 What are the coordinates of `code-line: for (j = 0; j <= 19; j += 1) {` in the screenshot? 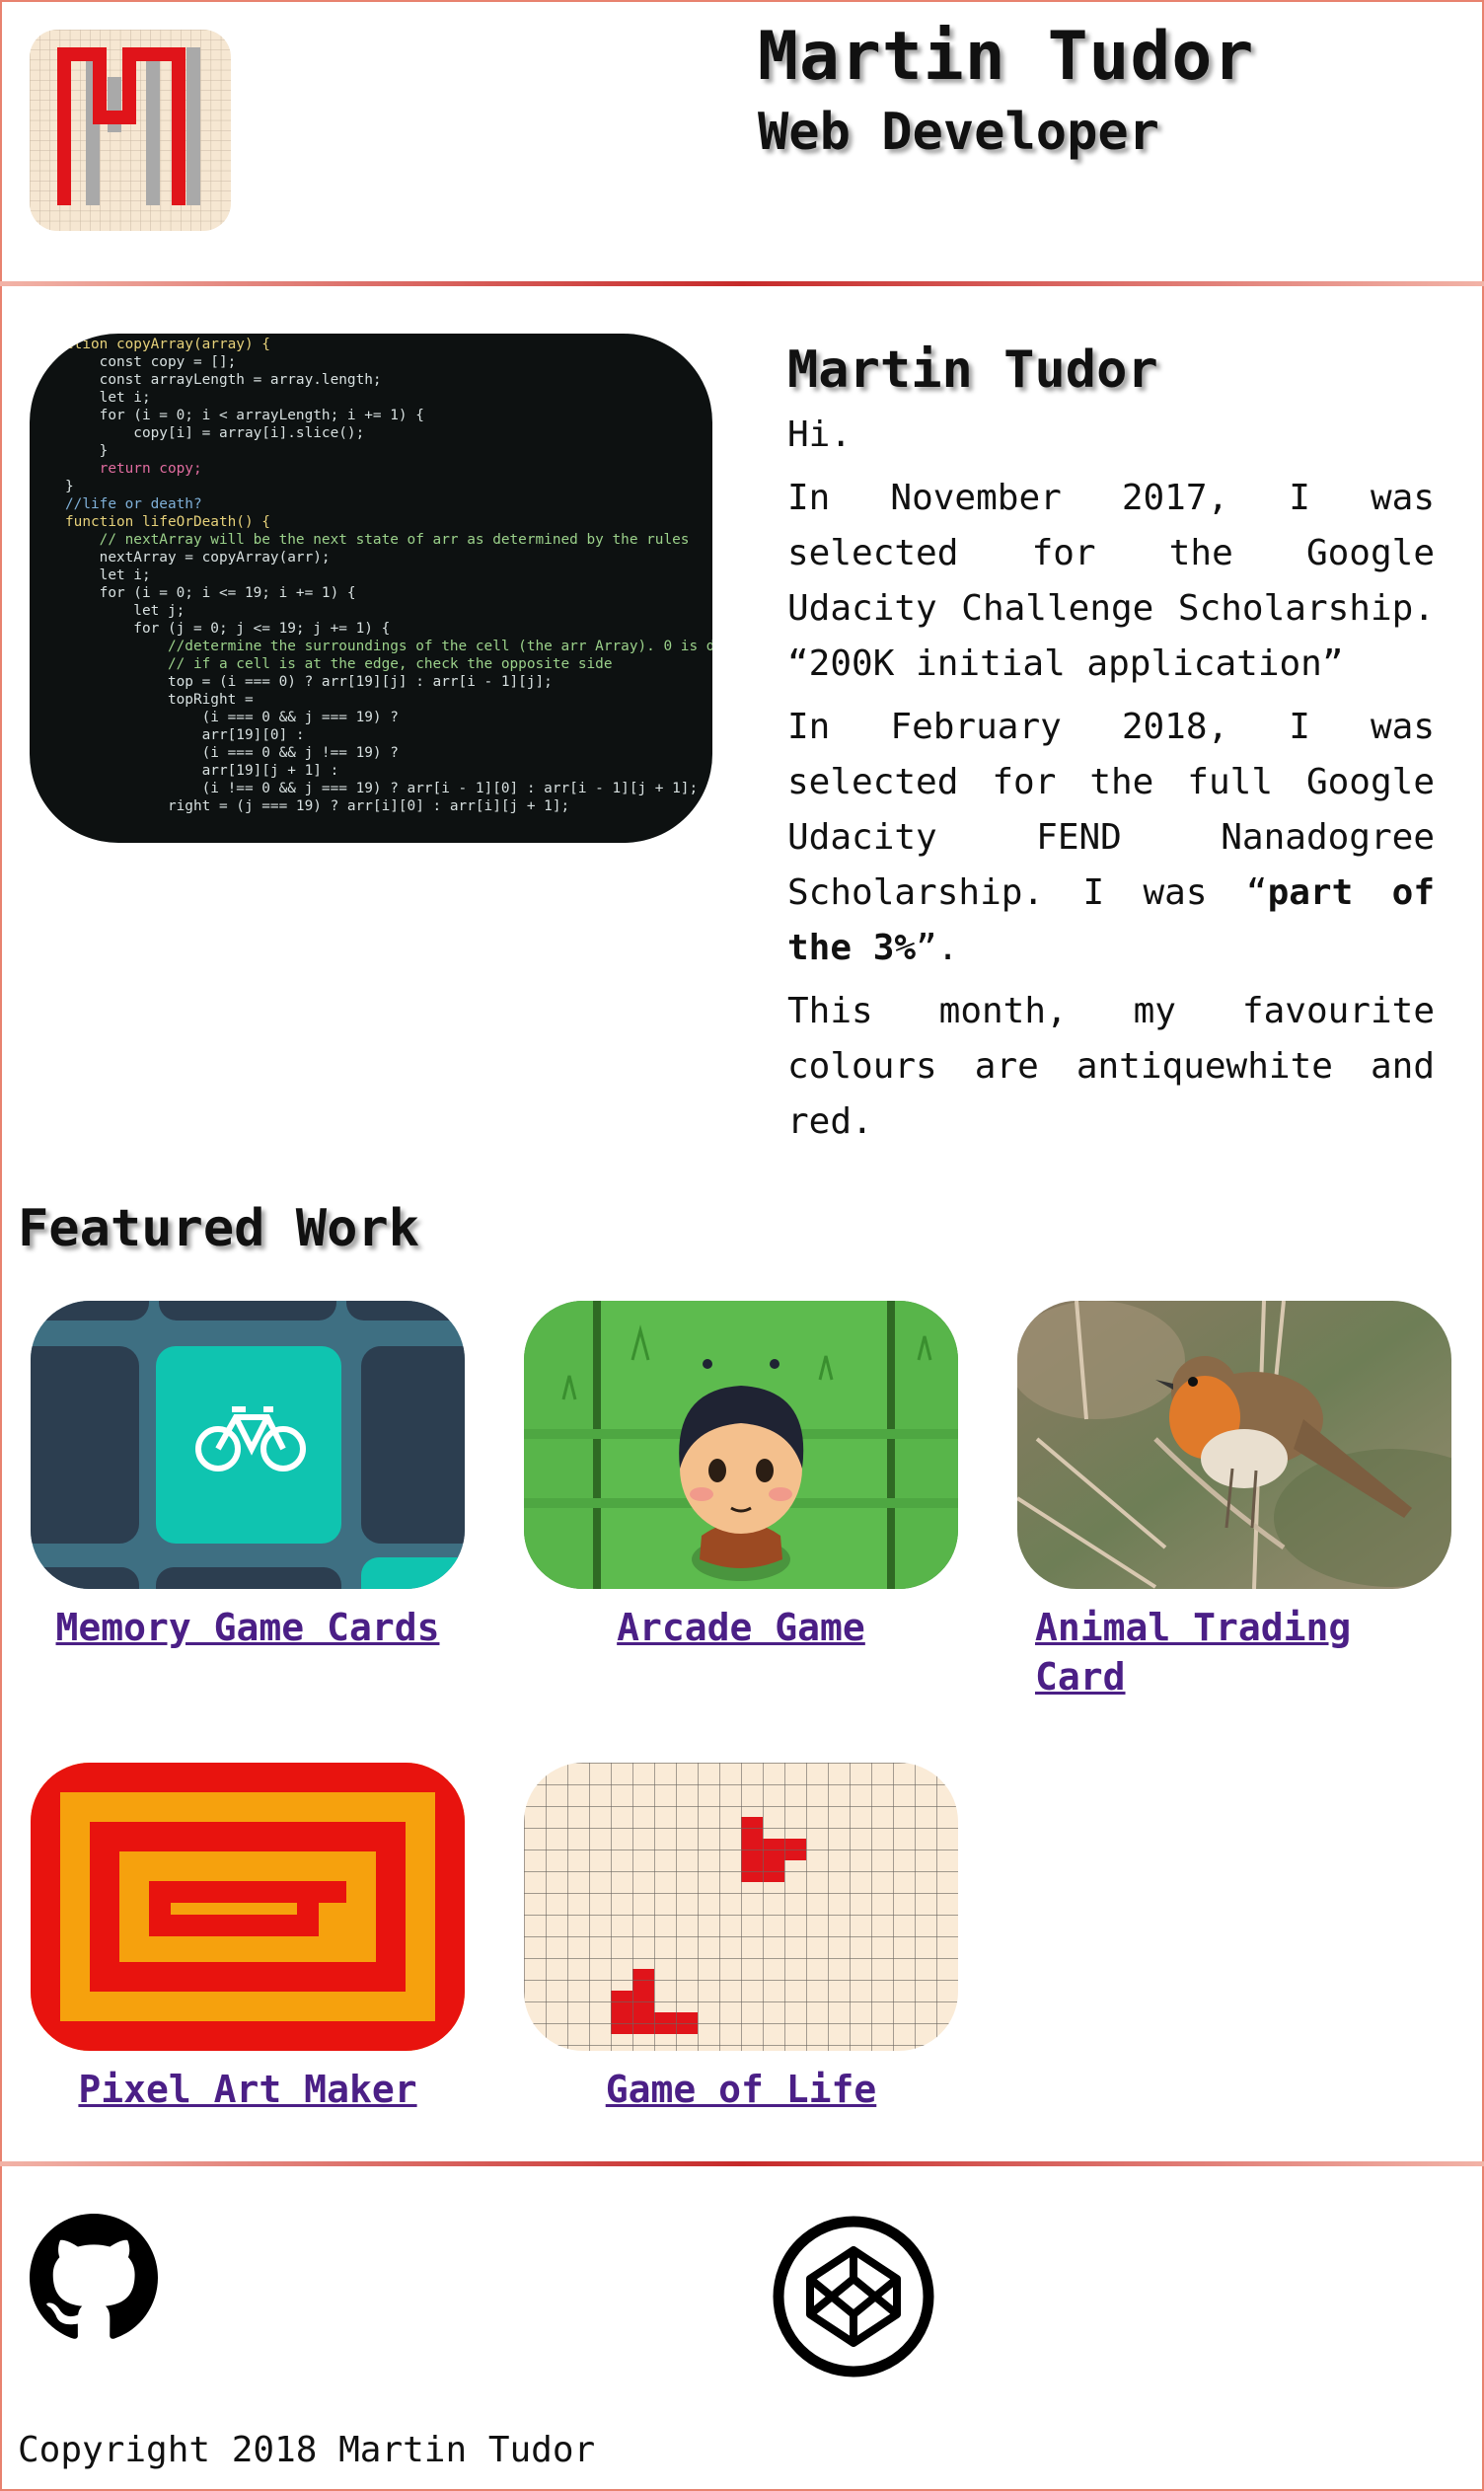 It's located at (228, 629).